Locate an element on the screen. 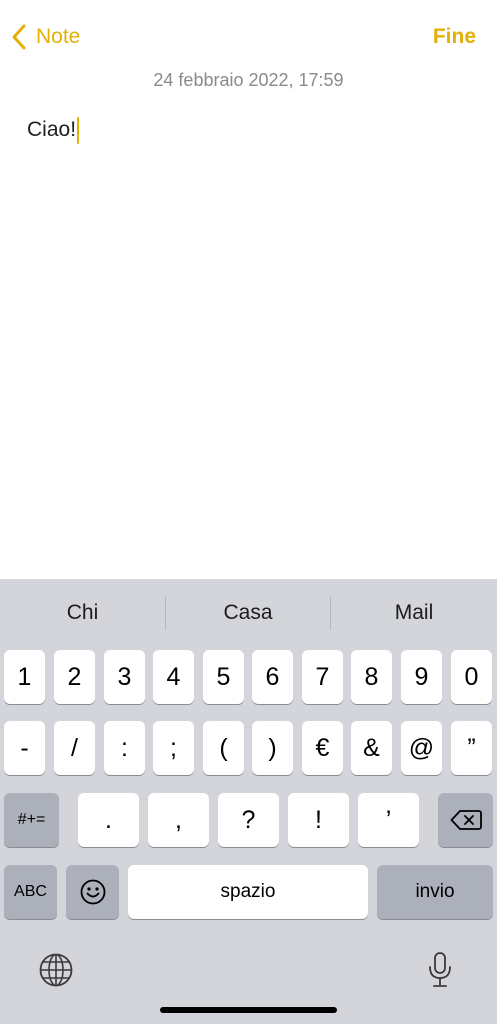 This screenshot has width=497, height=1024. return-key: invio is located at coordinates (435, 892).